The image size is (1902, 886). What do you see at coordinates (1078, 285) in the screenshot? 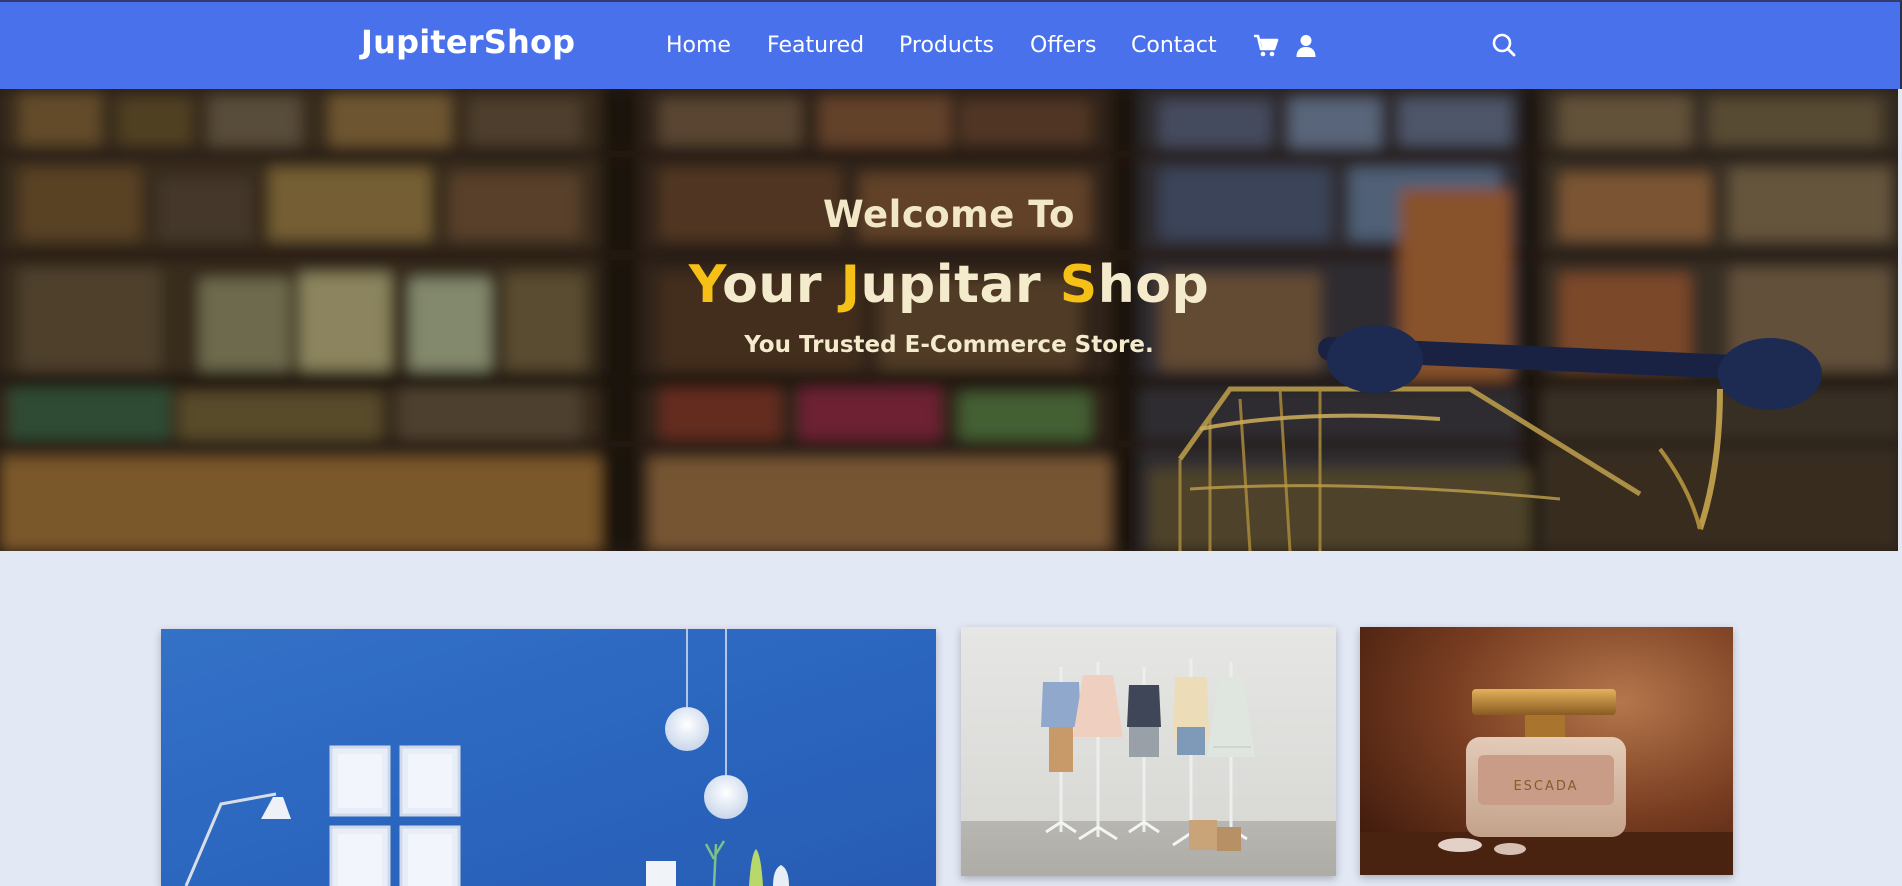
I see `headline-initial-3: S` at bounding box center [1078, 285].